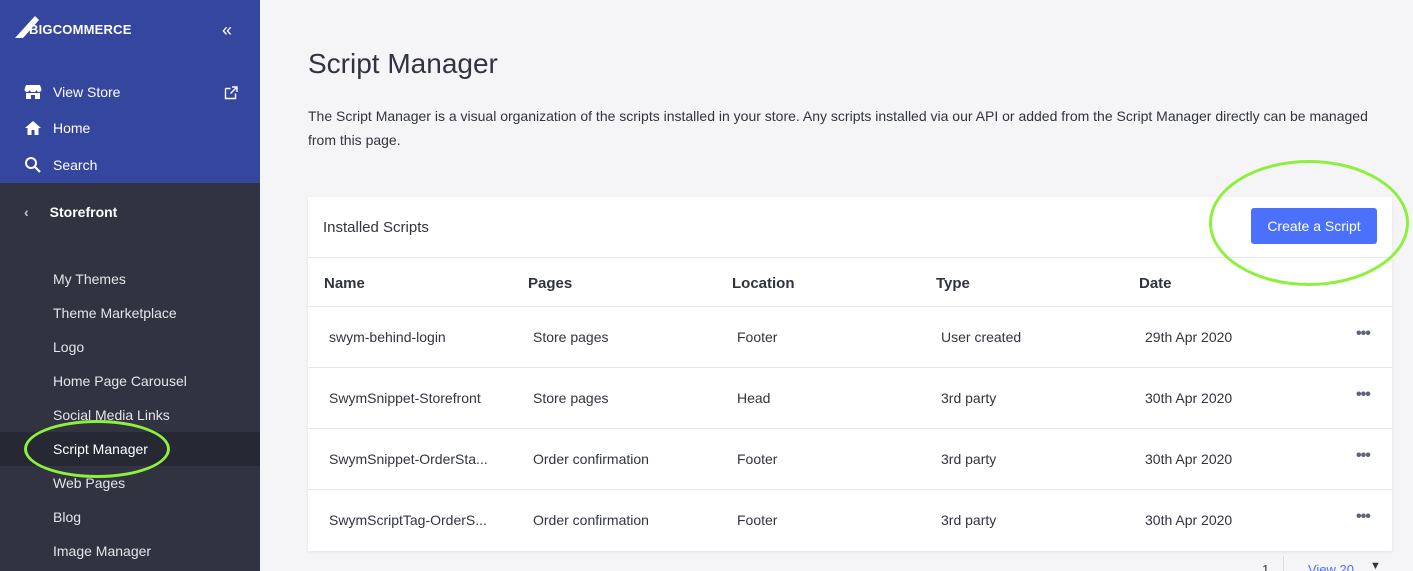 Image resolution: width=1413 pixels, height=571 pixels. What do you see at coordinates (1283, 563) in the screenshot?
I see `pagination-divider` at bounding box center [1283, 563].